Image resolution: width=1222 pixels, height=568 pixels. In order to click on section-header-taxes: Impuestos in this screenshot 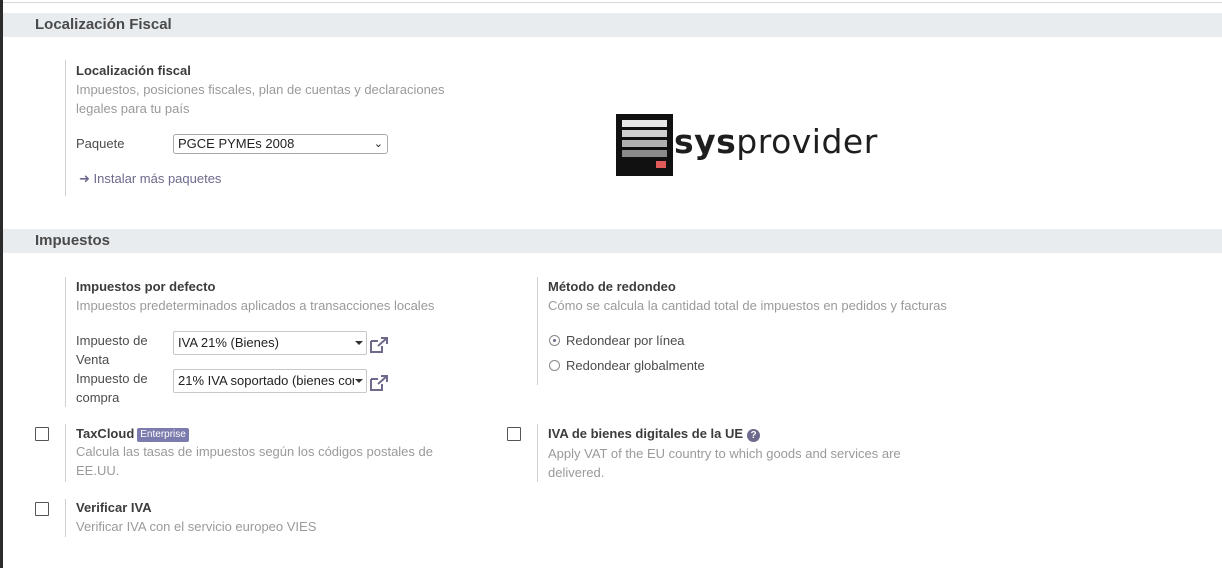, I will do `click(612, 241)`.